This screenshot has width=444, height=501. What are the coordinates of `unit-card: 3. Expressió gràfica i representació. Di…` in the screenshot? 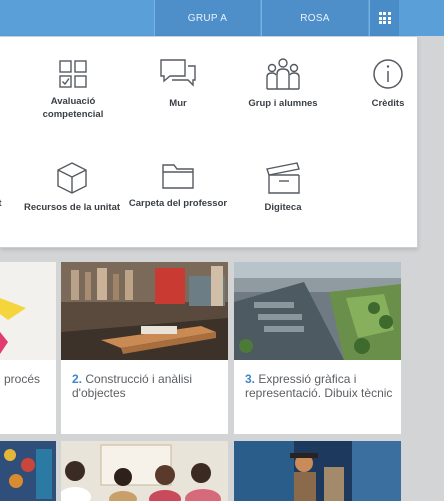 It's located at (317, 348).